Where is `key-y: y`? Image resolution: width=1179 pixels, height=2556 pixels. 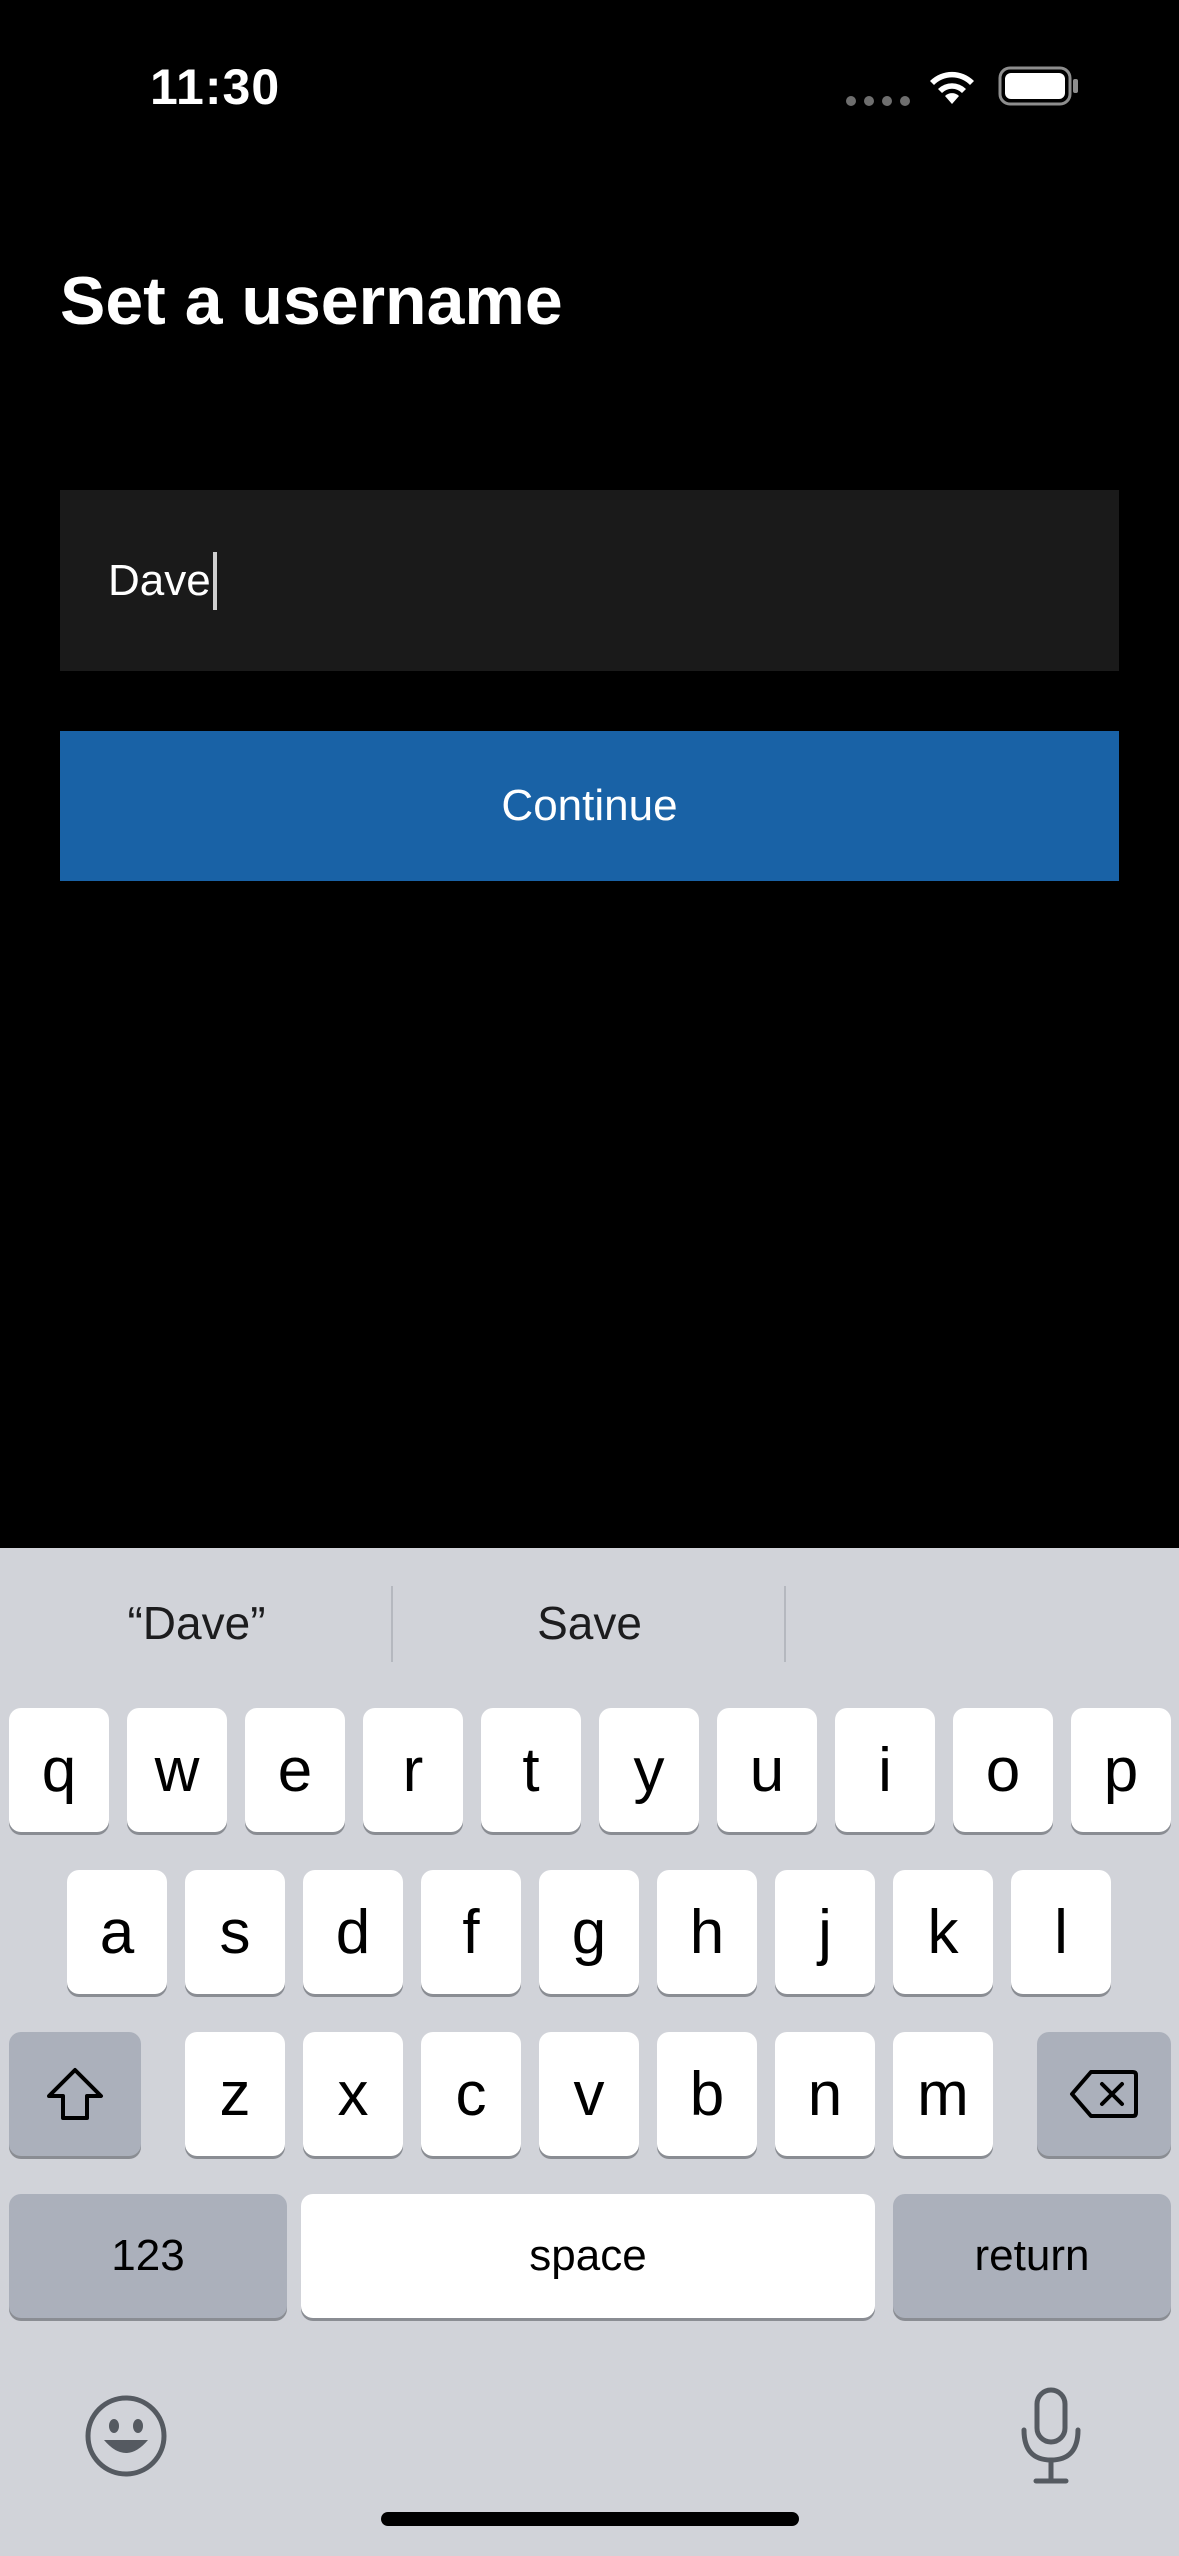
key-y: y is located at coordinates (649, 1770).